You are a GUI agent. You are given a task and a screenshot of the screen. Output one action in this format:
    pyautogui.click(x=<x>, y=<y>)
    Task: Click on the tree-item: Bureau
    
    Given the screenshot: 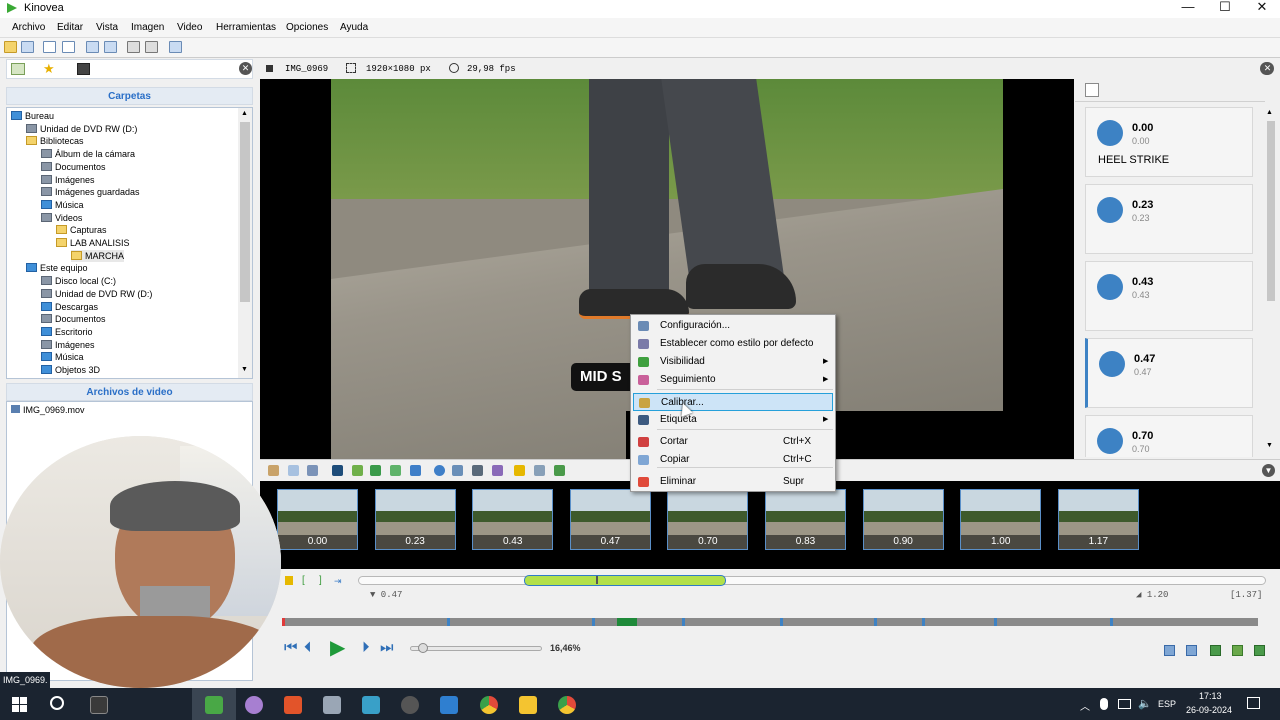 What is the action you would take?
    pyautogui.click(x=32, y=116)
    